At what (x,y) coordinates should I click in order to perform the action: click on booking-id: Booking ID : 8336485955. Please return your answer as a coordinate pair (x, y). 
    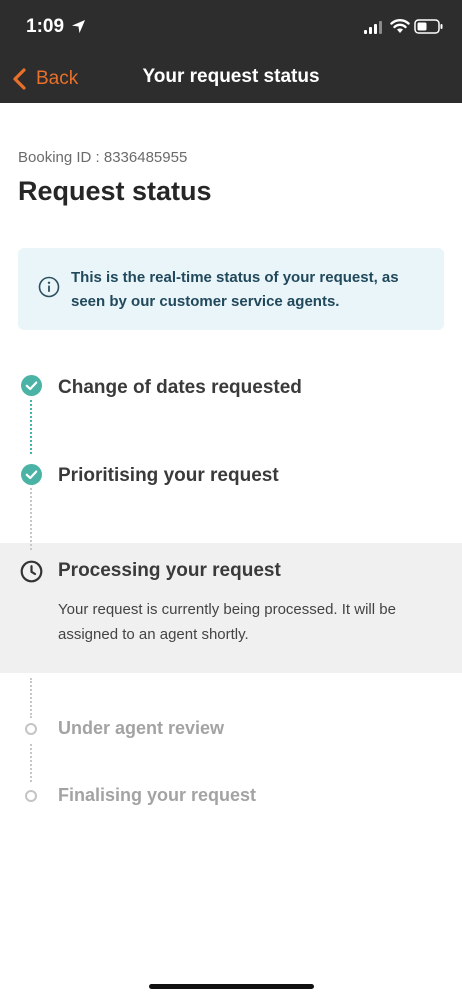
    Looking at the image, I should click on (103, 157).